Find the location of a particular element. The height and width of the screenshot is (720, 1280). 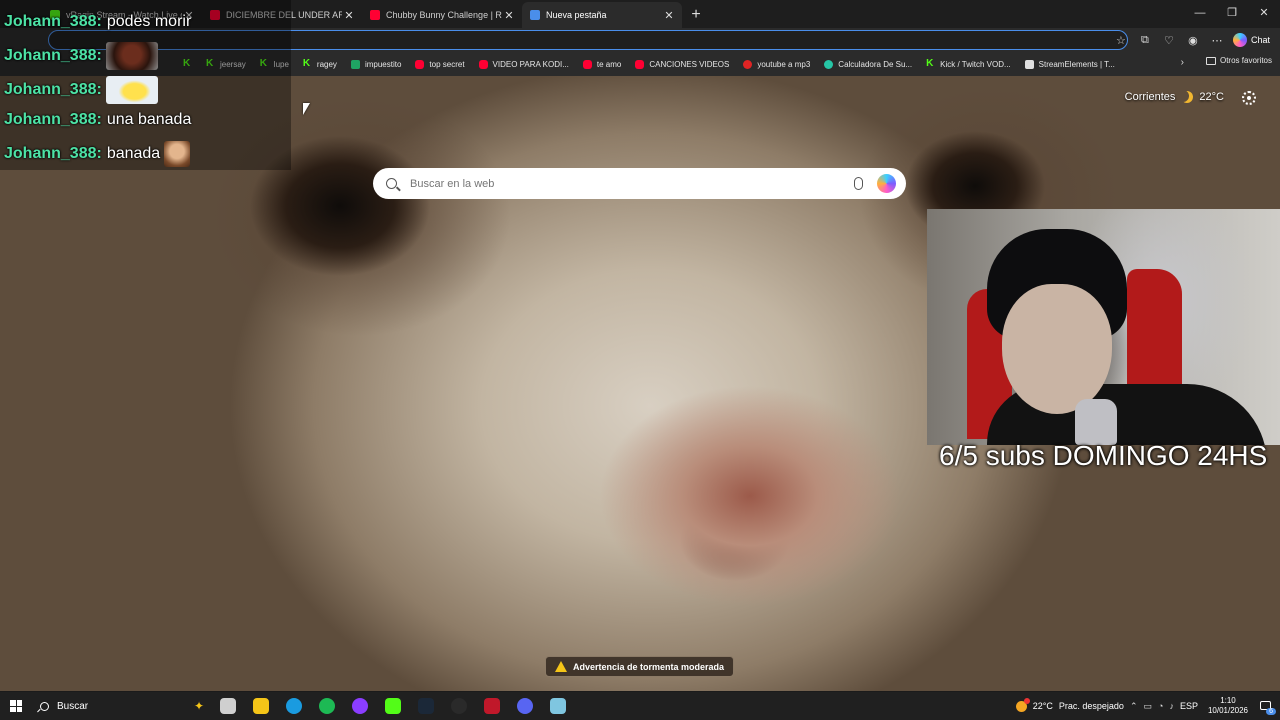

copilot-icon is located at coordinates (1239, 40).